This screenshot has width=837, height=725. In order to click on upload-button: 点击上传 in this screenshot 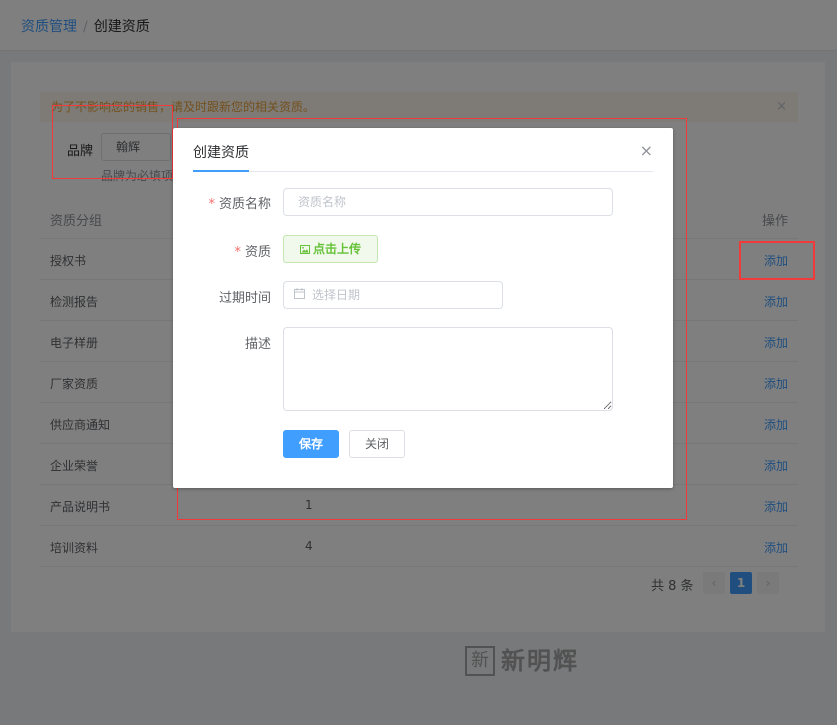, I will do `click(330, 249)`.